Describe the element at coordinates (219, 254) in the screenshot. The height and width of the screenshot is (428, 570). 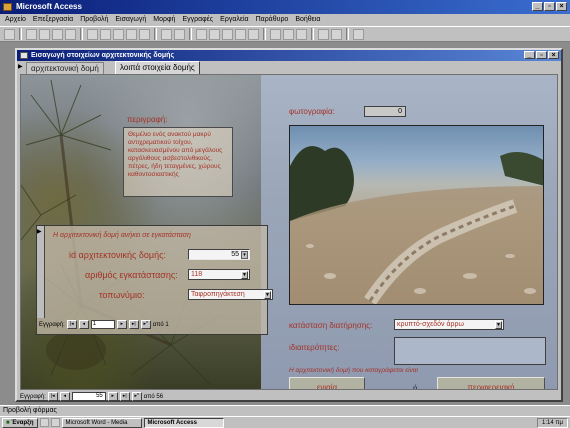
I see `structure-id-field: 55 ▾` at that location.